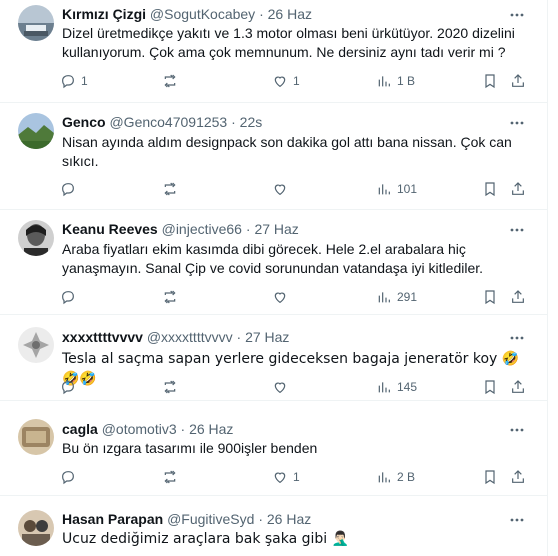  I want to click on author-name: xxxxttttvvvv, so click(102, 337).